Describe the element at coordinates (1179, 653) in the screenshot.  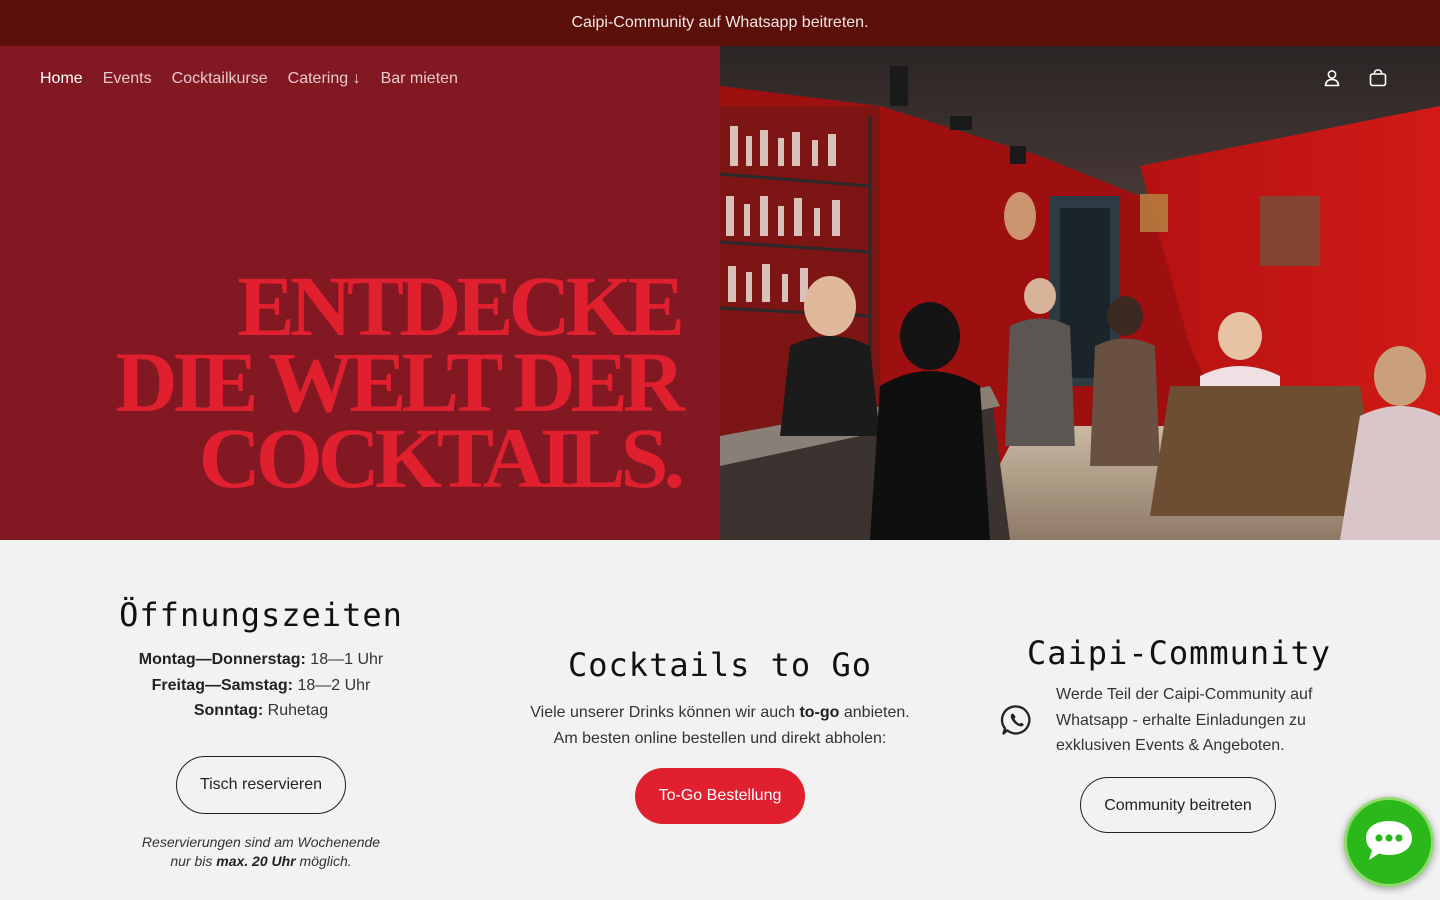
I see `community-title: Caipi-Community` at that location.